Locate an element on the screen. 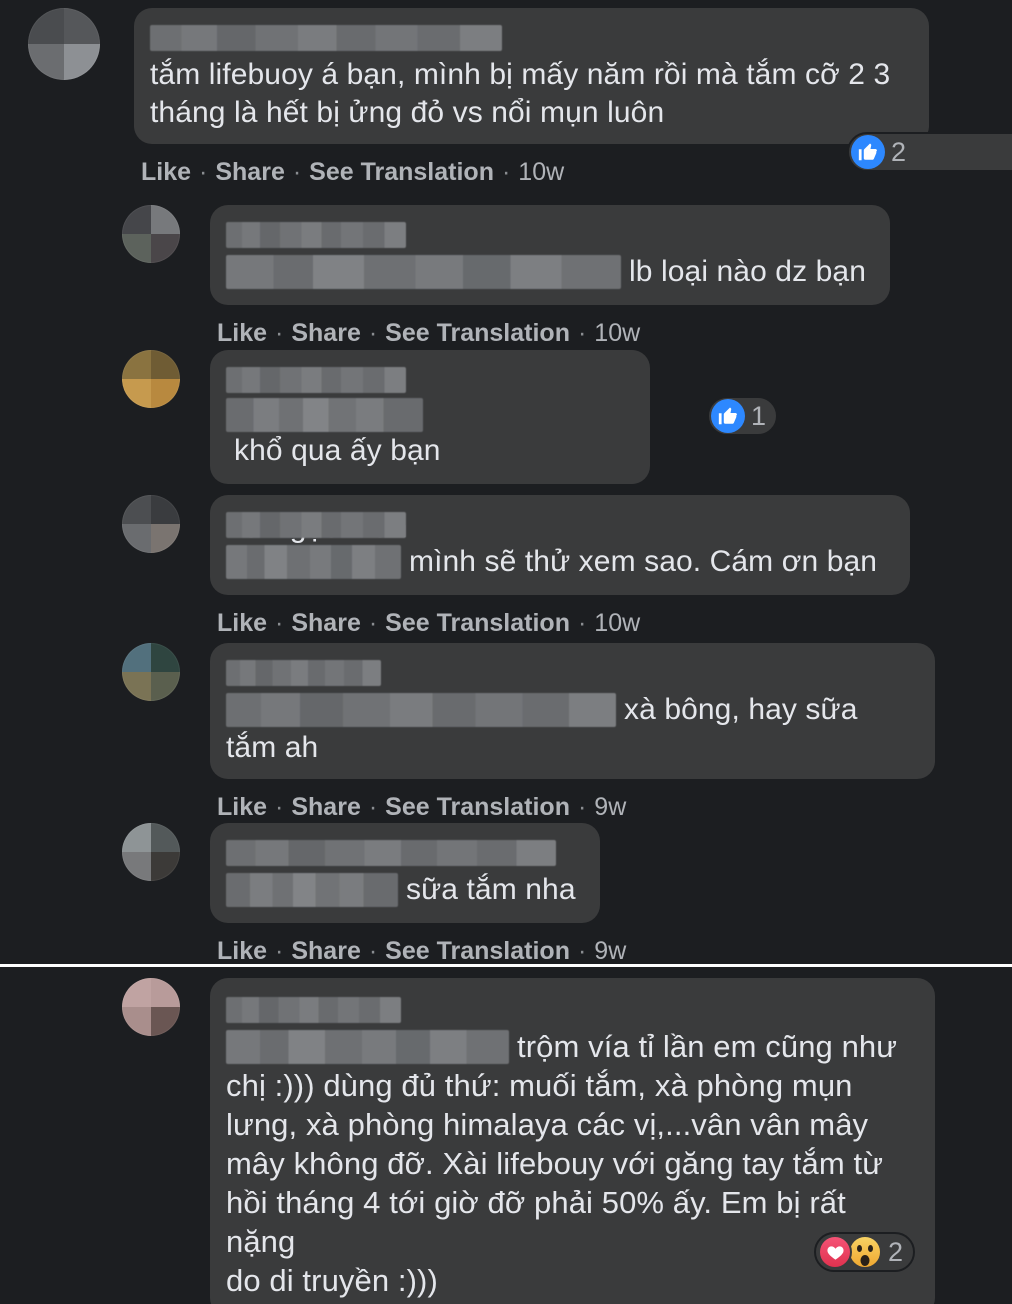 The image size is (1012, 1304). comment-bubble: lb loại nào dz bạn is located at coordinates (550, 255).